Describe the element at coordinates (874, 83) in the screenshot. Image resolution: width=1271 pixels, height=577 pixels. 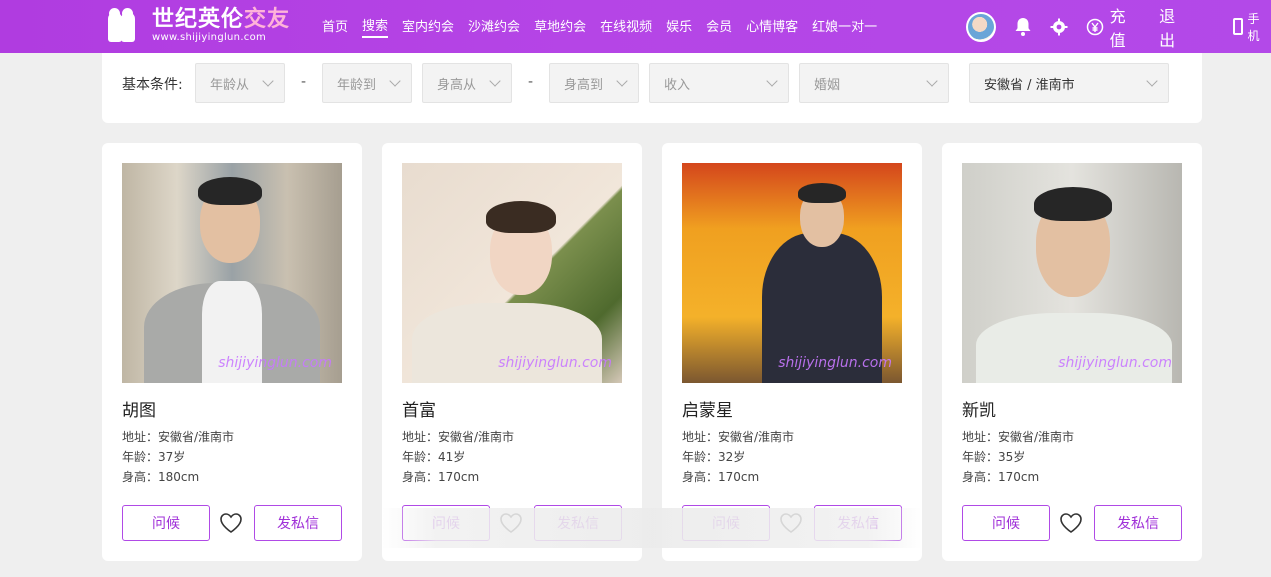
I see `marriage-select: 婚姻` at that location.